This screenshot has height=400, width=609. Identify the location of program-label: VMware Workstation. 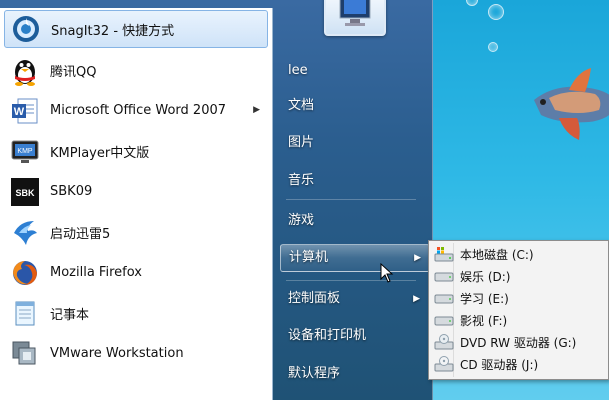
(117, 354).